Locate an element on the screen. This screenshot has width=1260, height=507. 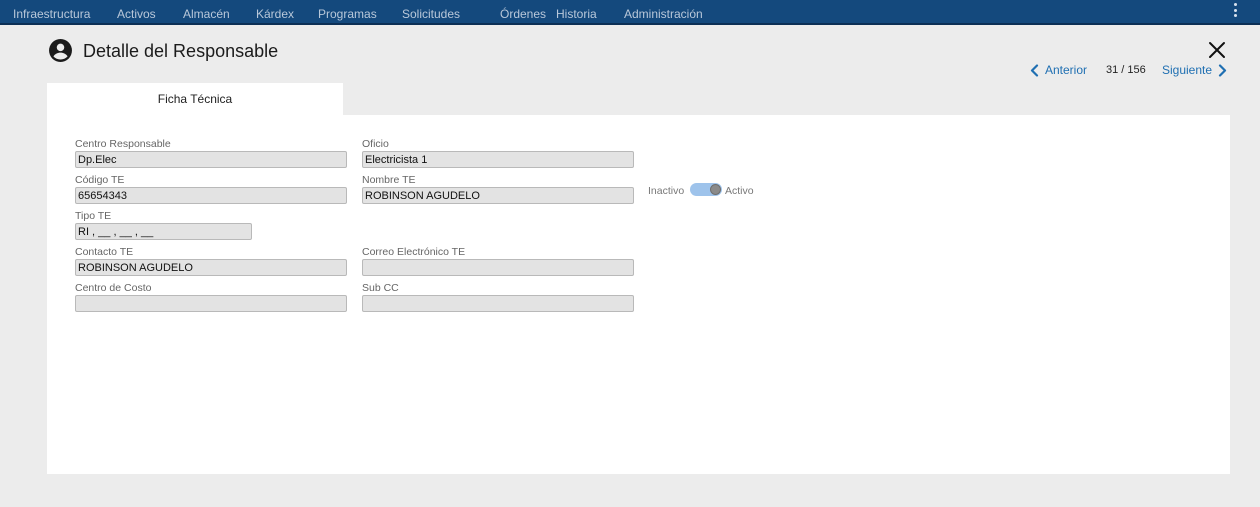
nav-item-almacen: Almacén is located at coordinates (206, 14).